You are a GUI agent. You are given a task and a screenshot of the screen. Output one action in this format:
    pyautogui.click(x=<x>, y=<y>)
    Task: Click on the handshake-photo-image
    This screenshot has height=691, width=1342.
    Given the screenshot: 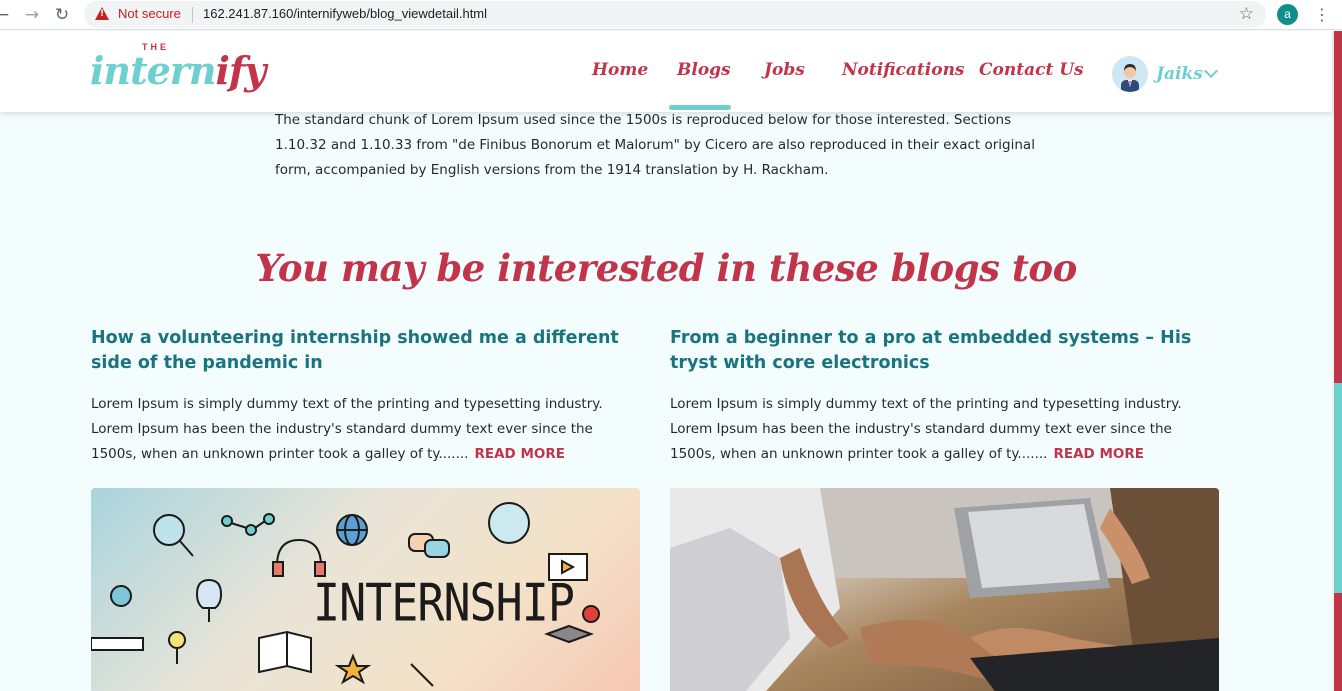 What is the action you would take?
    pyautogui.click(x=944, y=589)
    